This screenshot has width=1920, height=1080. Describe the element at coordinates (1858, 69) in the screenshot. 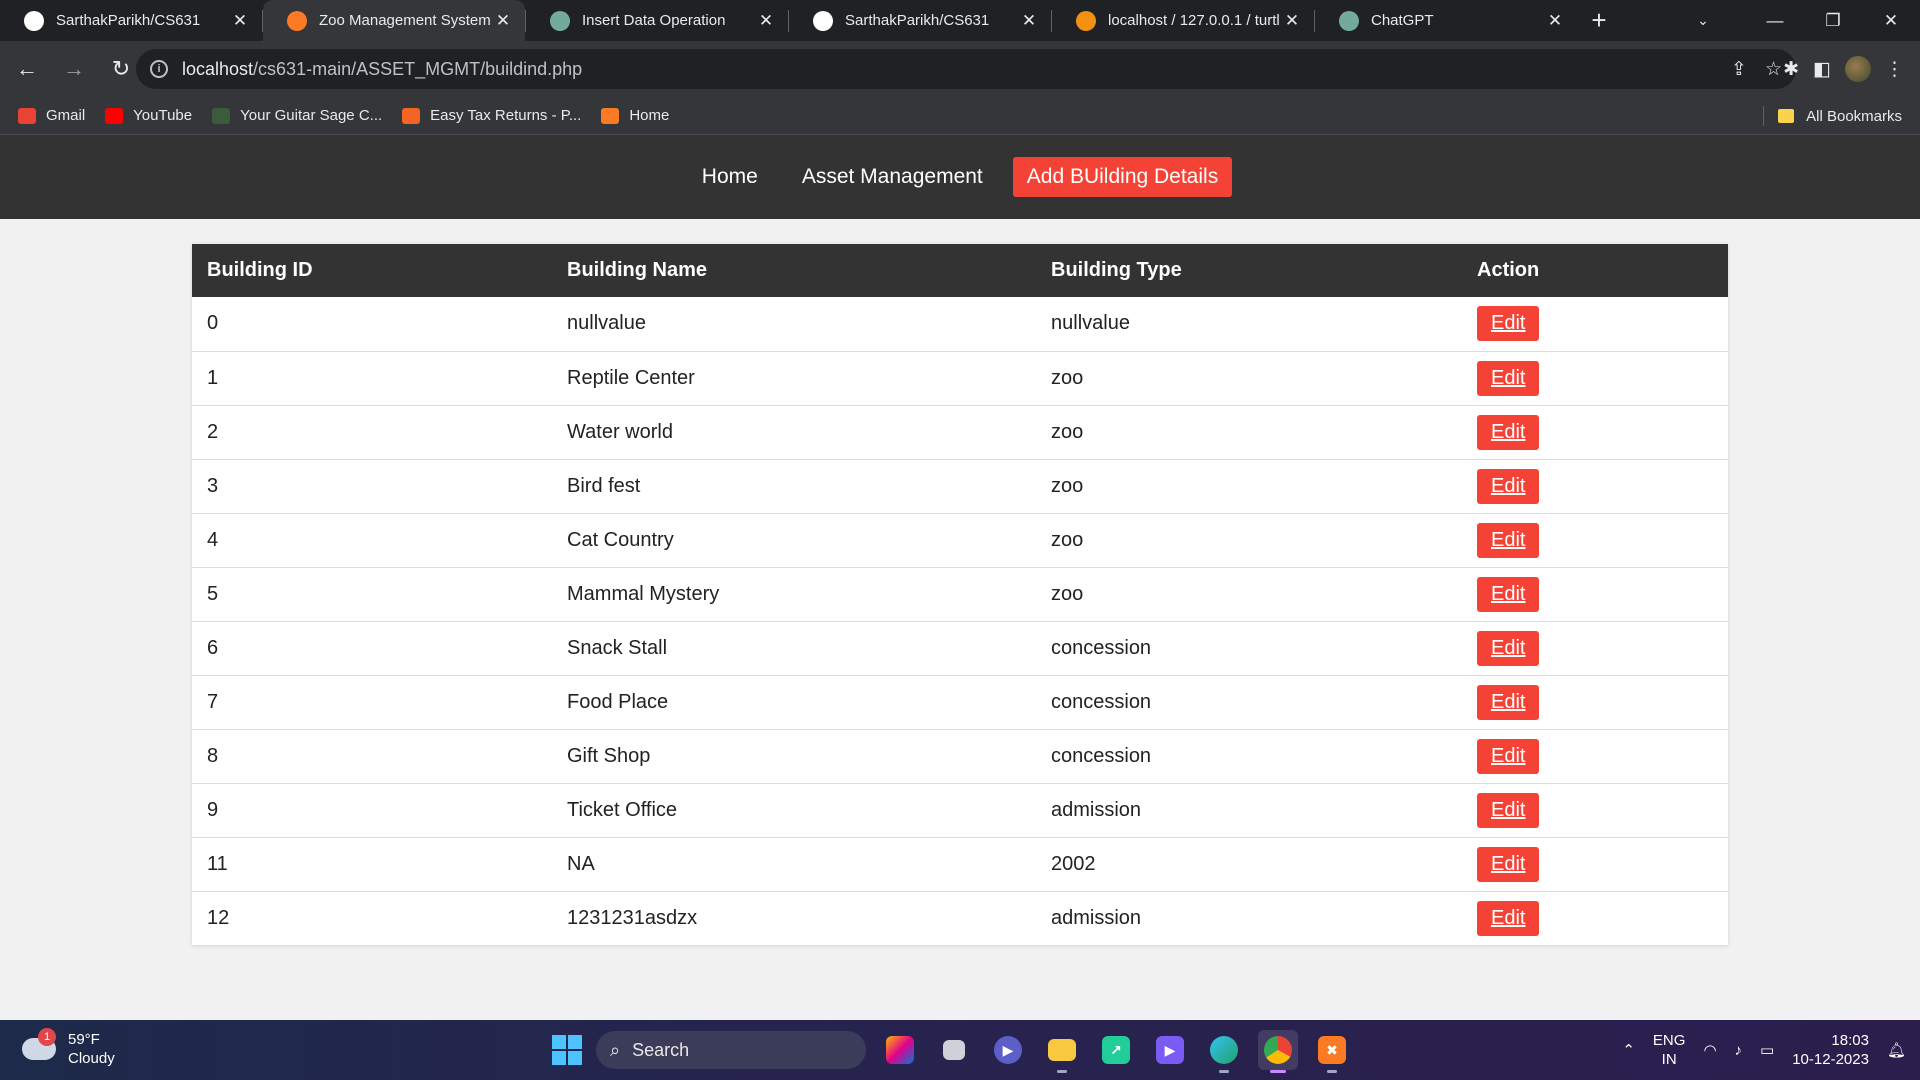

I see `profile-avatar` at that location.